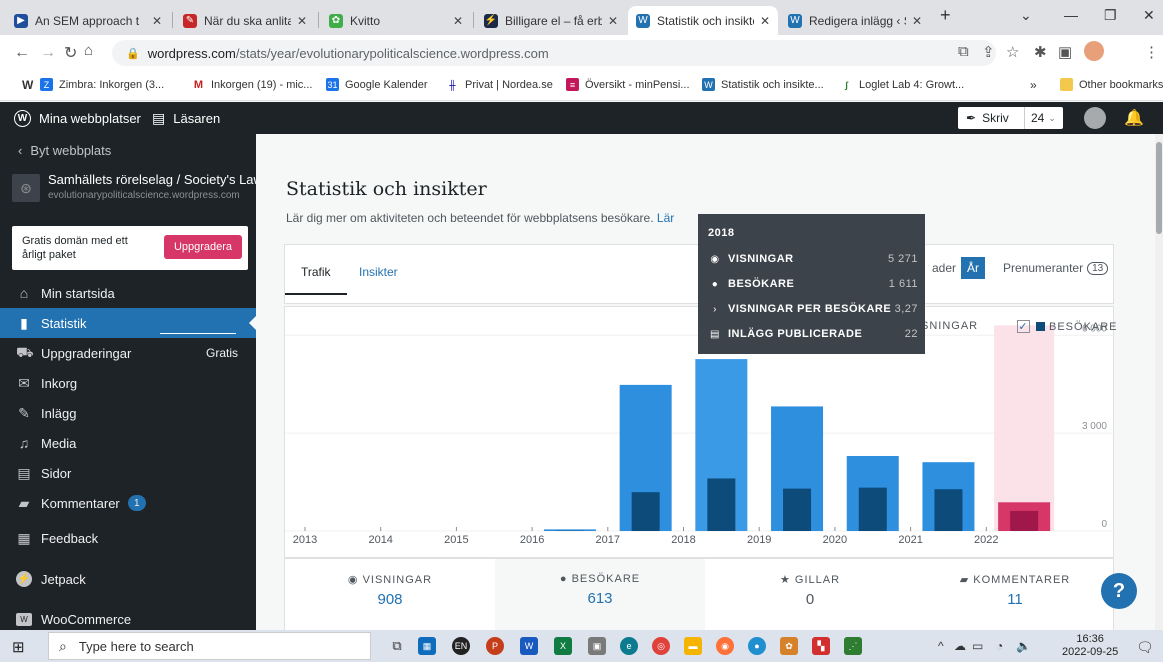  I want to click on side-panel-icon: ▣, so click(1065, 52).